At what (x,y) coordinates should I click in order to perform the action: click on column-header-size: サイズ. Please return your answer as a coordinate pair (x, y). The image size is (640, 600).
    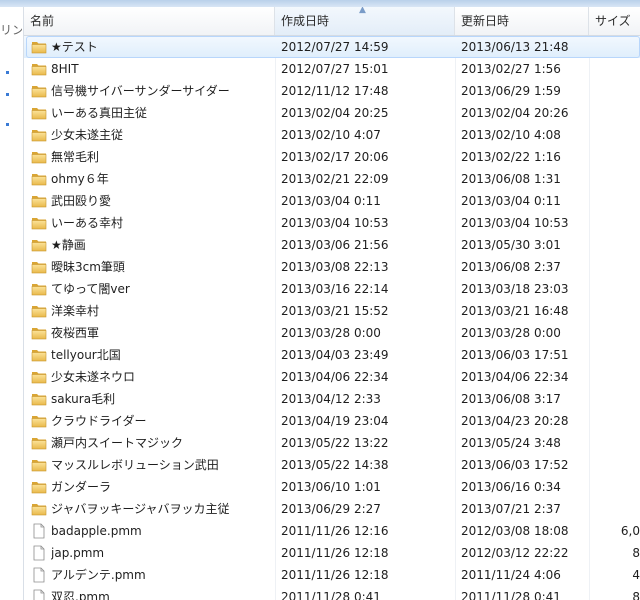
    Looking at the image, I should click on (614, 21).